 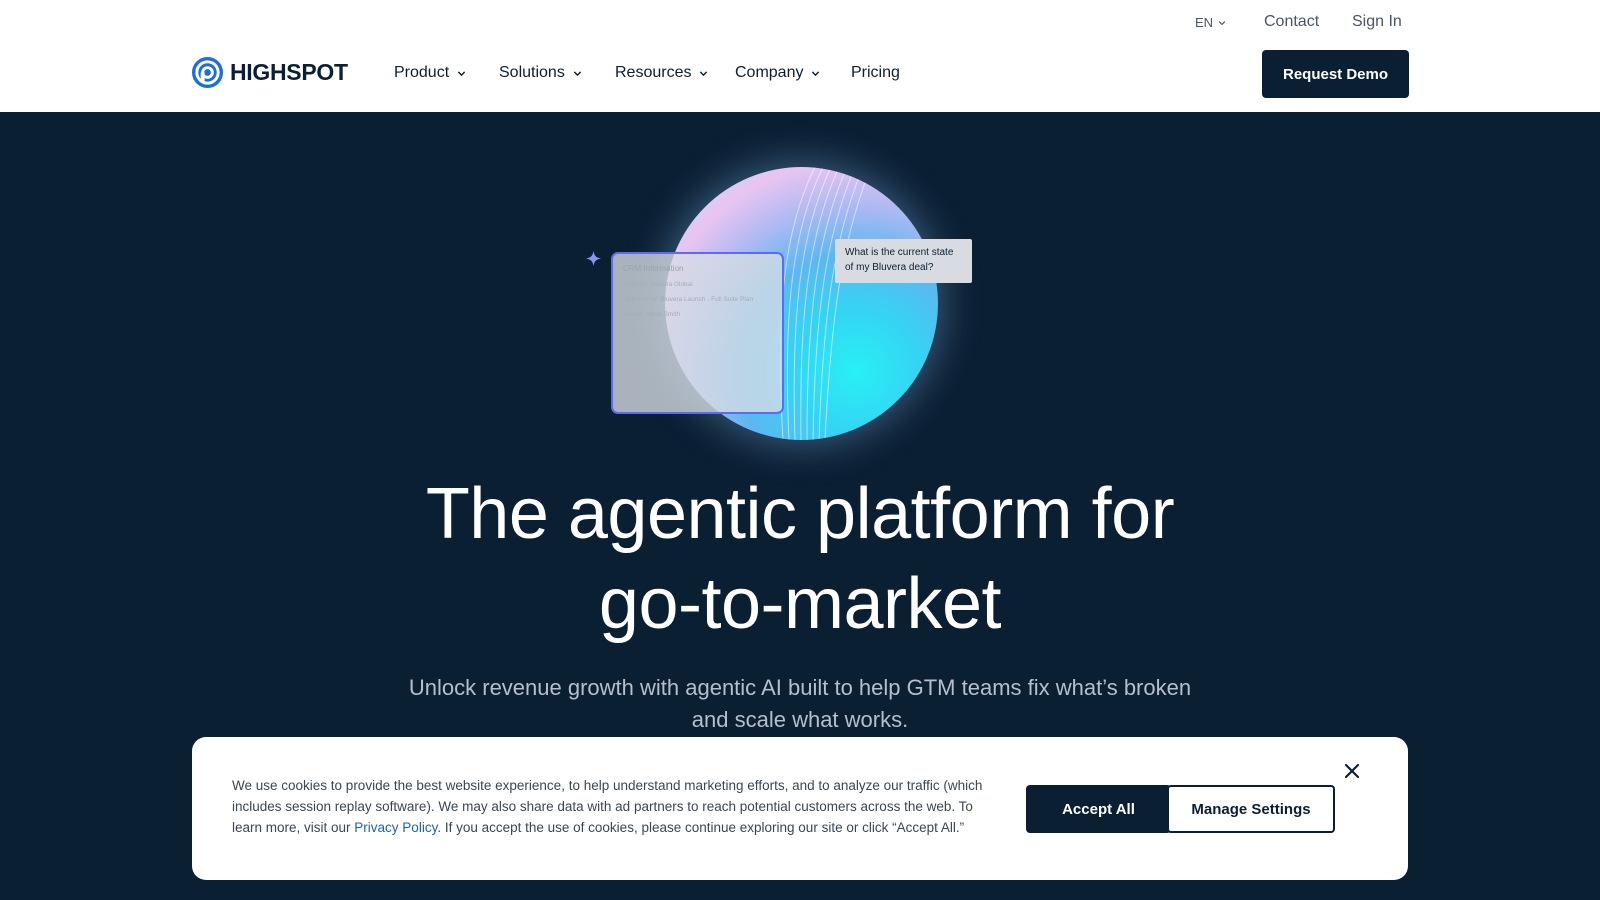 I want to click on nav-solutions-label: Solutions, so click(x=532, y=72).